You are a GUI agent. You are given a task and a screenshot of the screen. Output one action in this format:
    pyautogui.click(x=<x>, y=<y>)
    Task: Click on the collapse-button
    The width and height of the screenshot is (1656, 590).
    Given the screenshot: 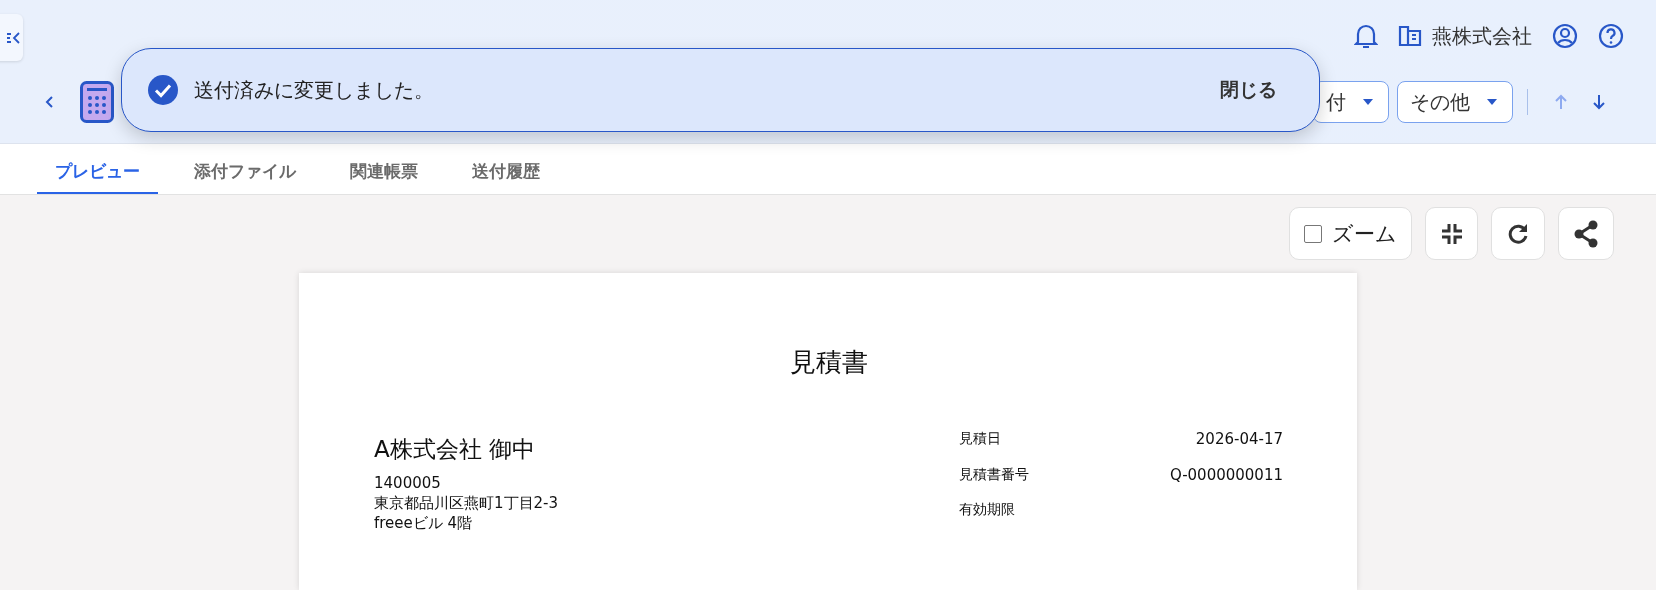 What is the action you would take?
    pyautogui.click(x=1451, y=233)
    